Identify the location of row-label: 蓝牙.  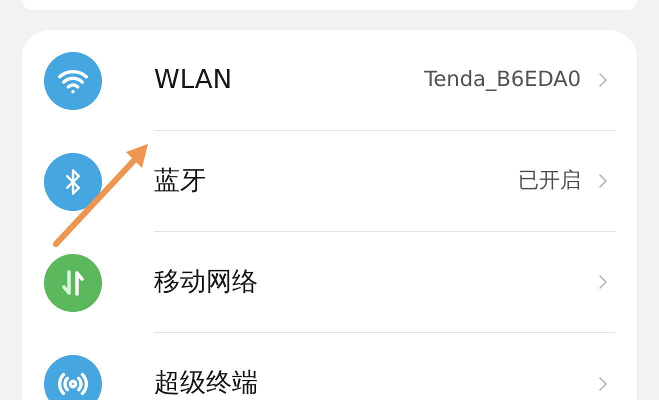
(180, 181).